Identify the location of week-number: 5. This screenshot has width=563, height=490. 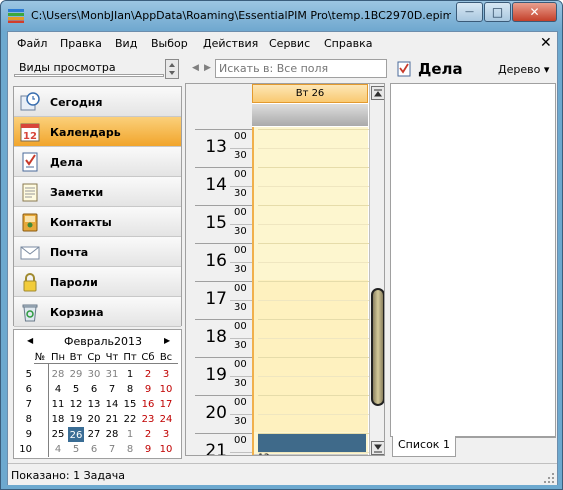
(25, 374).